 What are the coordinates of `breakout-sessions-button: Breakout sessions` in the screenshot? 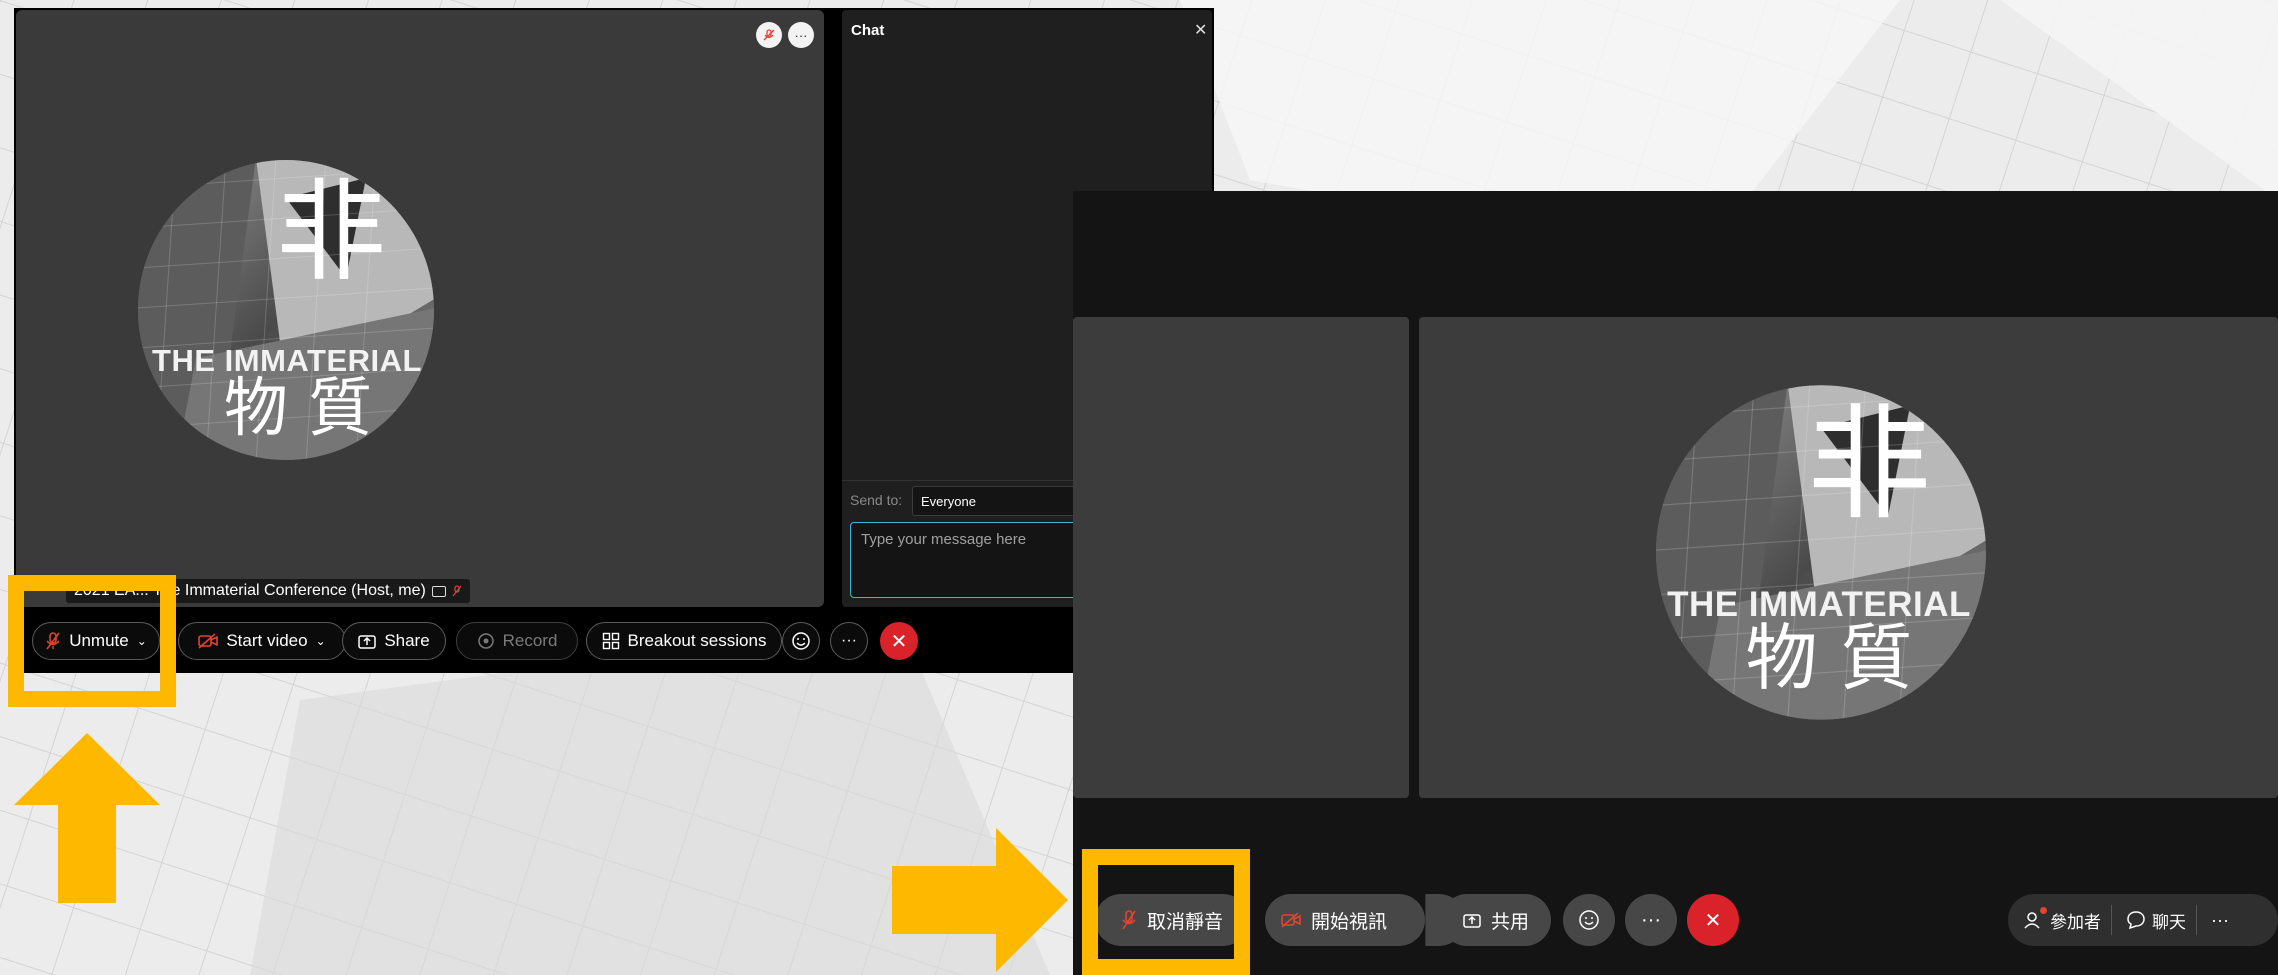 It's located at (684, 641).